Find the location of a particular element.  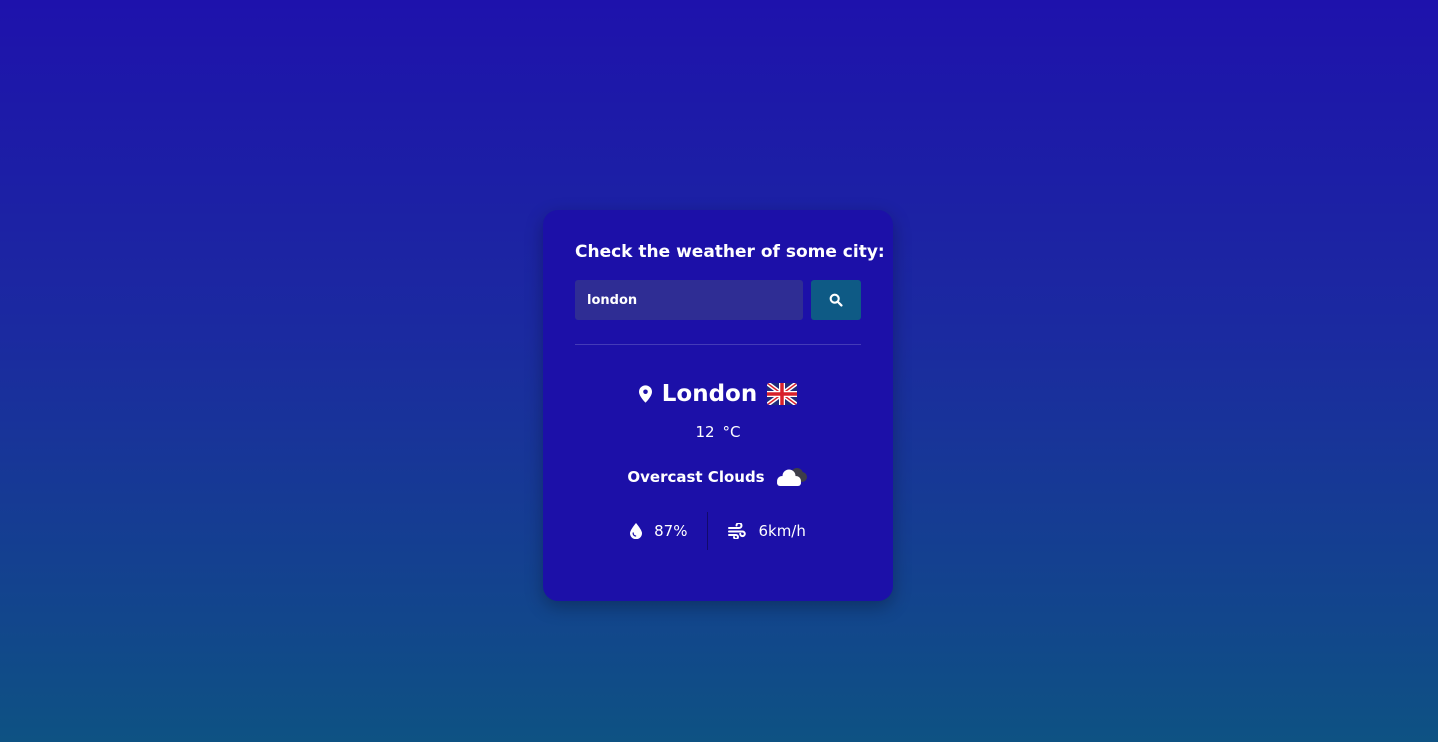

map-pin-icon is located at coordinates (645, 394).